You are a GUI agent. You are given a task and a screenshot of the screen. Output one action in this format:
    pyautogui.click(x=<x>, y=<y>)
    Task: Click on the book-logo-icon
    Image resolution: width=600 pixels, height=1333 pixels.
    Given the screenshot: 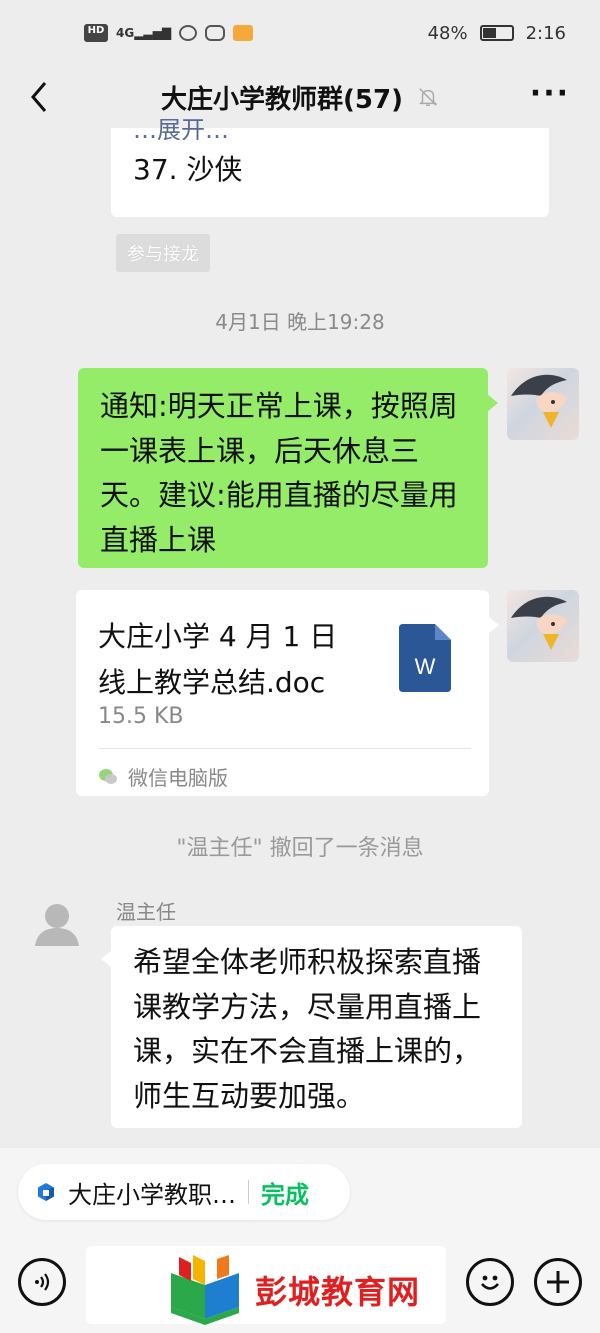 What is the action you would take?
    pyautogui.click(x=205, y=1290)
    